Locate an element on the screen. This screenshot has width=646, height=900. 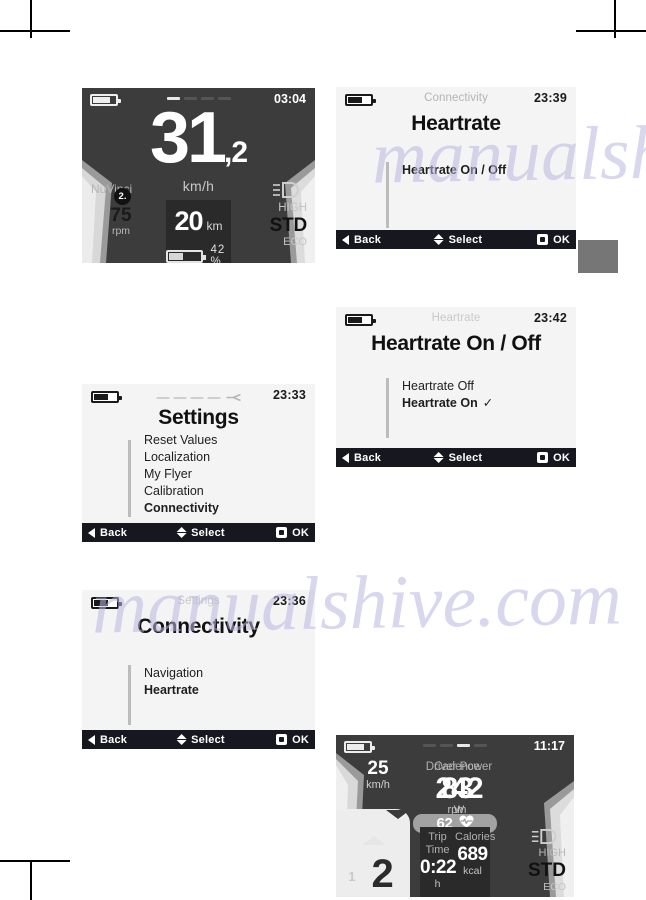
menu-item-heartrate-on-off: Heartrate On / Off is located at coordinates (489, 170).